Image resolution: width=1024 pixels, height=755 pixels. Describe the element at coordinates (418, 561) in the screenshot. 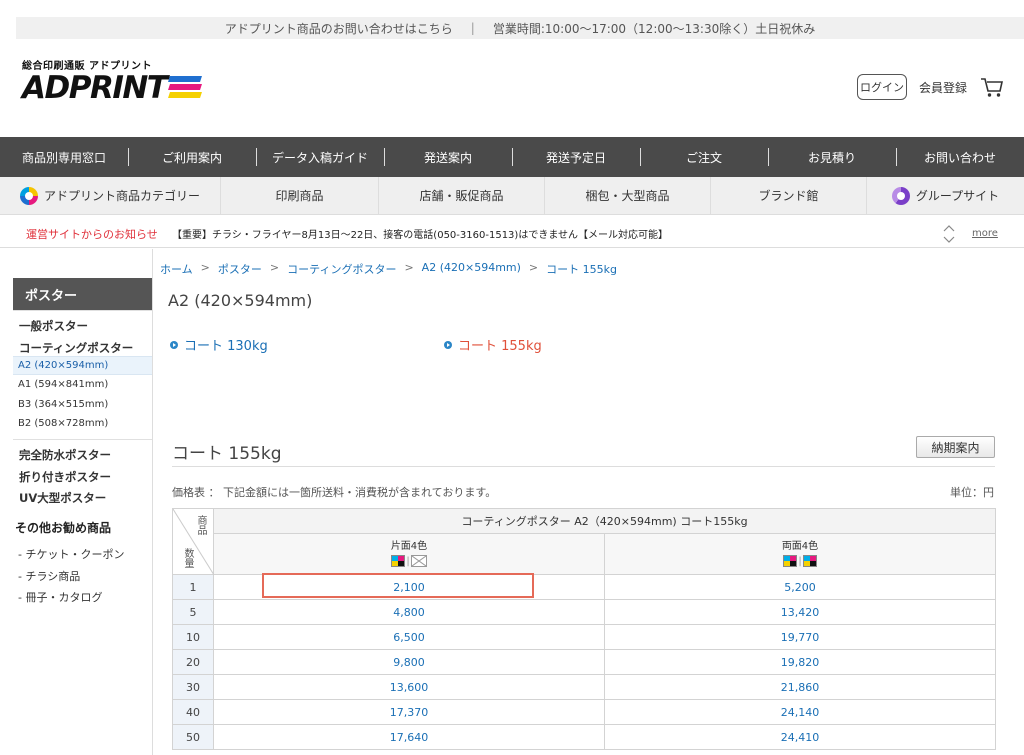

I see `no-print-icon` at that location.